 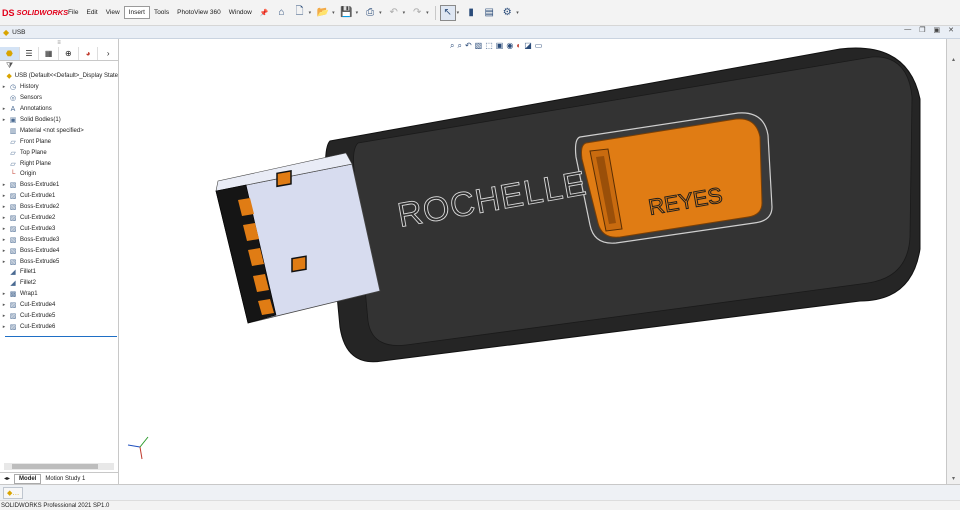 What do you see at coordinates (282, 13) in the screenshot?
I see `home-icon: ⌂` at bounding box center [282, 13].